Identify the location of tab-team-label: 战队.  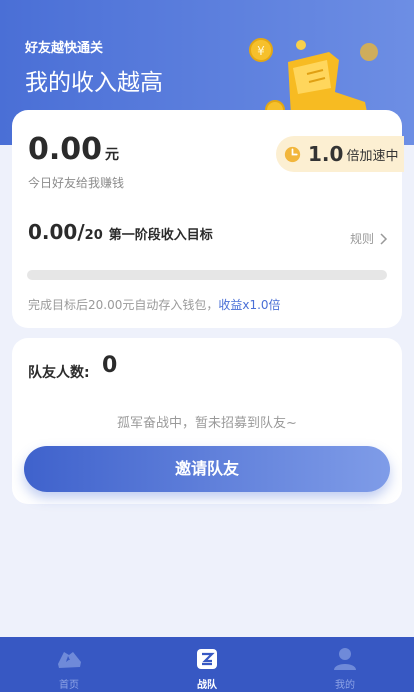
(207, 685).